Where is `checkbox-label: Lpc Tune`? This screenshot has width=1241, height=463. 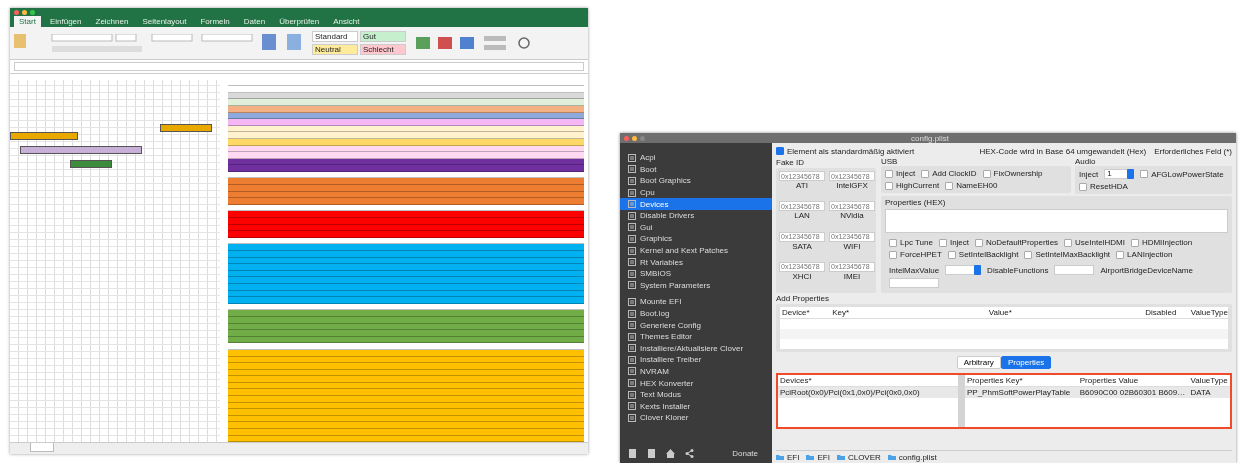
checkbox-label: Lpc Tune is located at coordinates (911, 242).